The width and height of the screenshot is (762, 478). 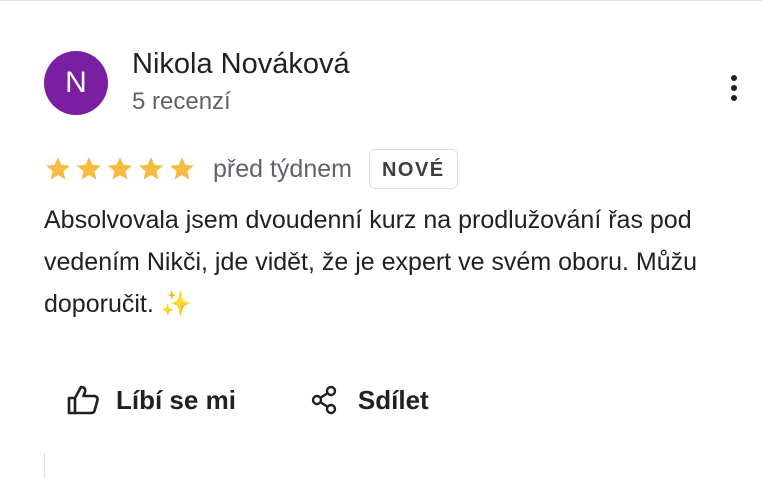 I want to click on share-label: Sdílet, so click(x=393, y=399).